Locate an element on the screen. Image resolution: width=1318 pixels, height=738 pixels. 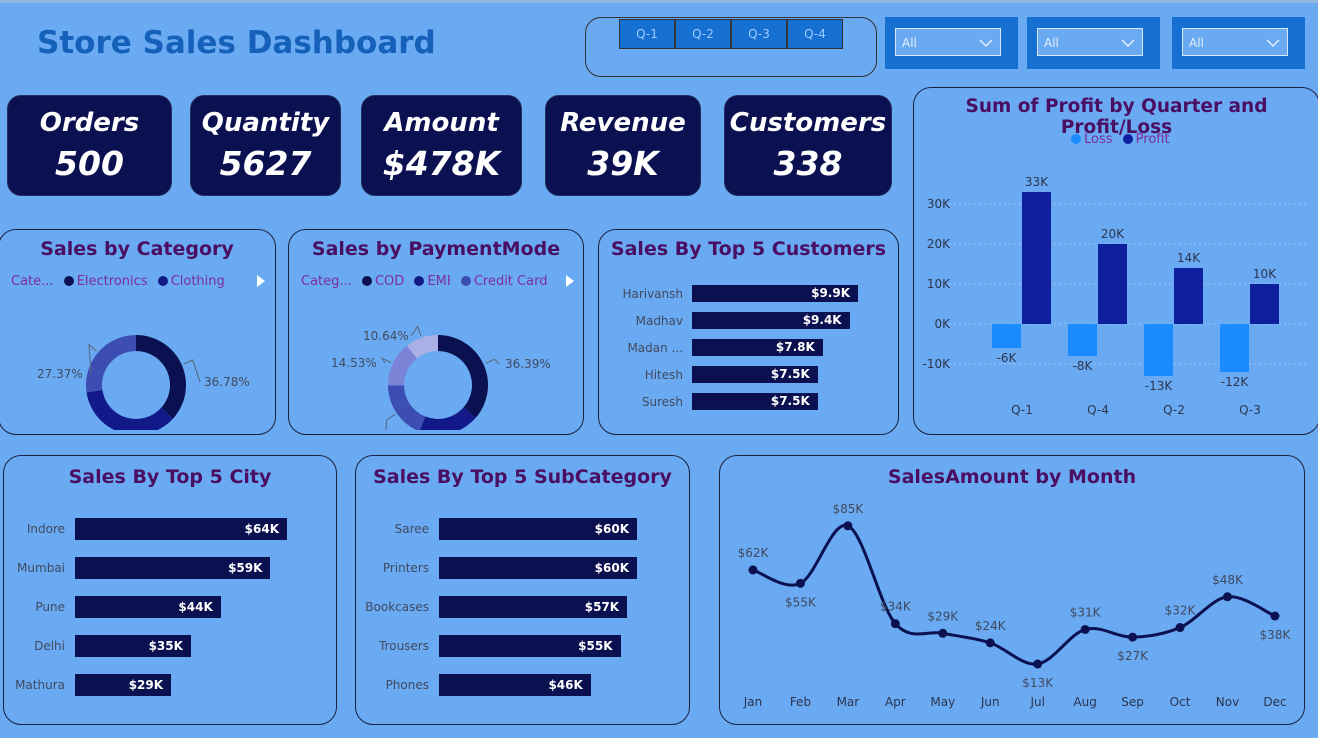
quarter-button-q1: Q-1 is located at coordinates (647, 34).